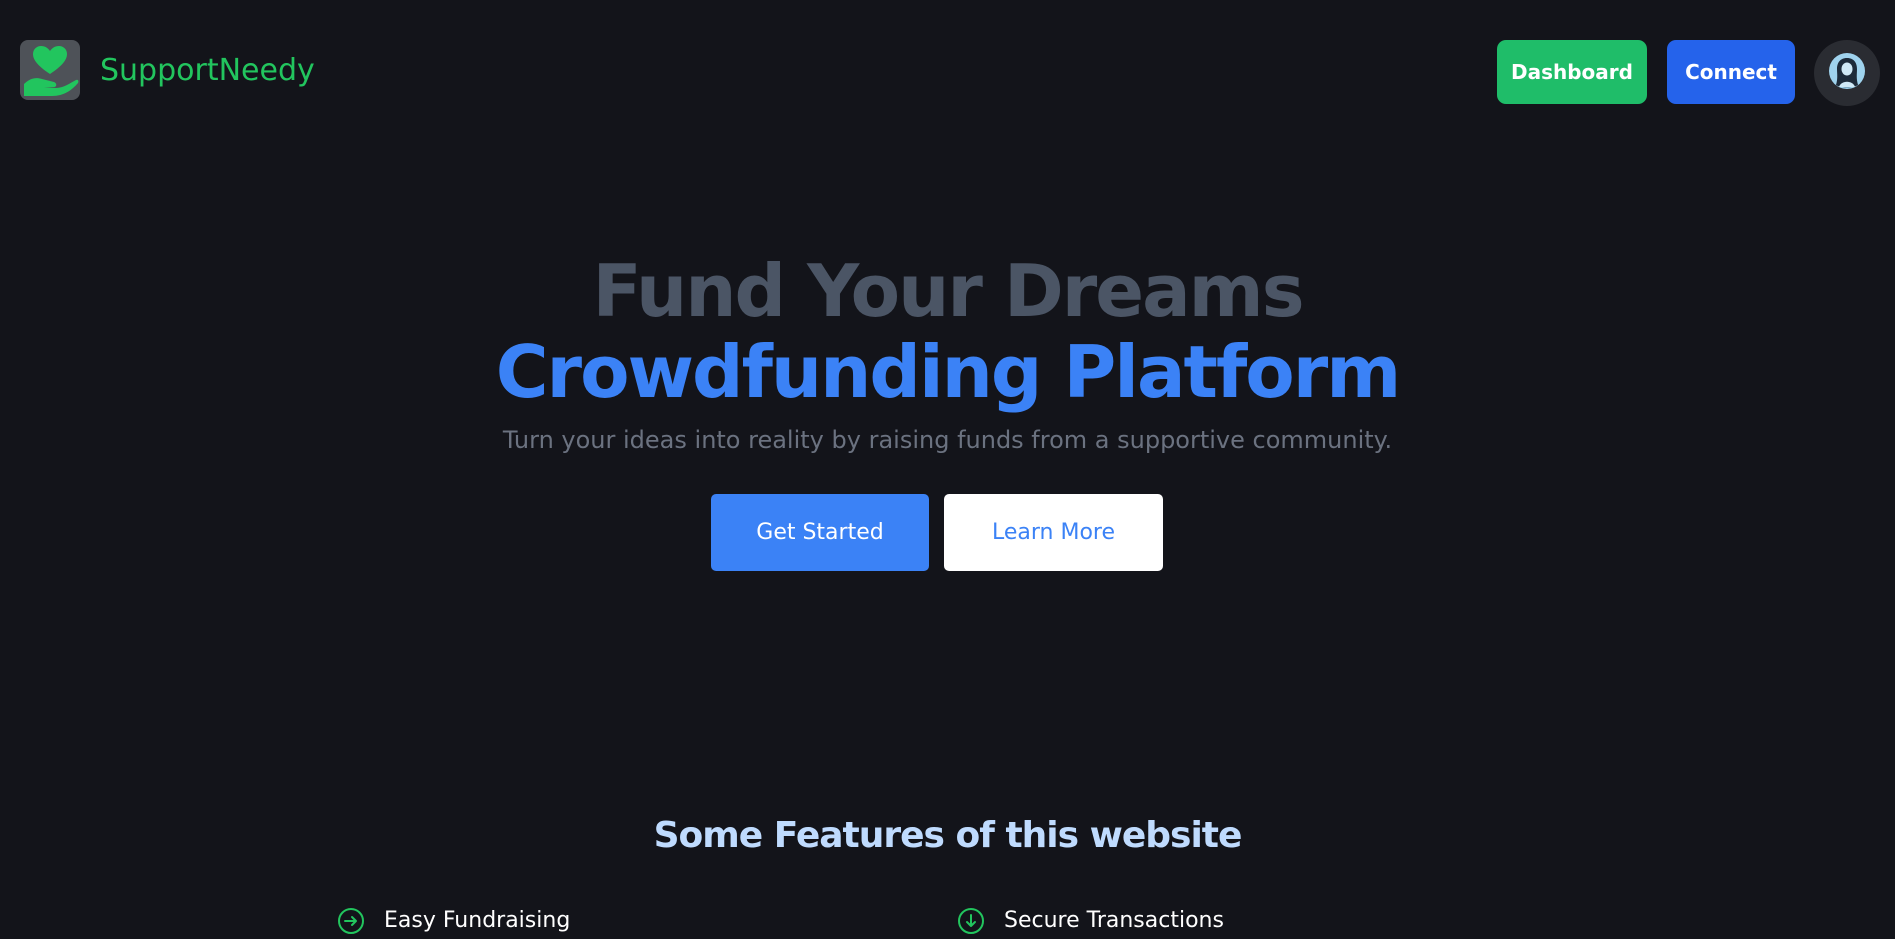  I want to click on arrow-down-circle-icon, so click(971, 921).